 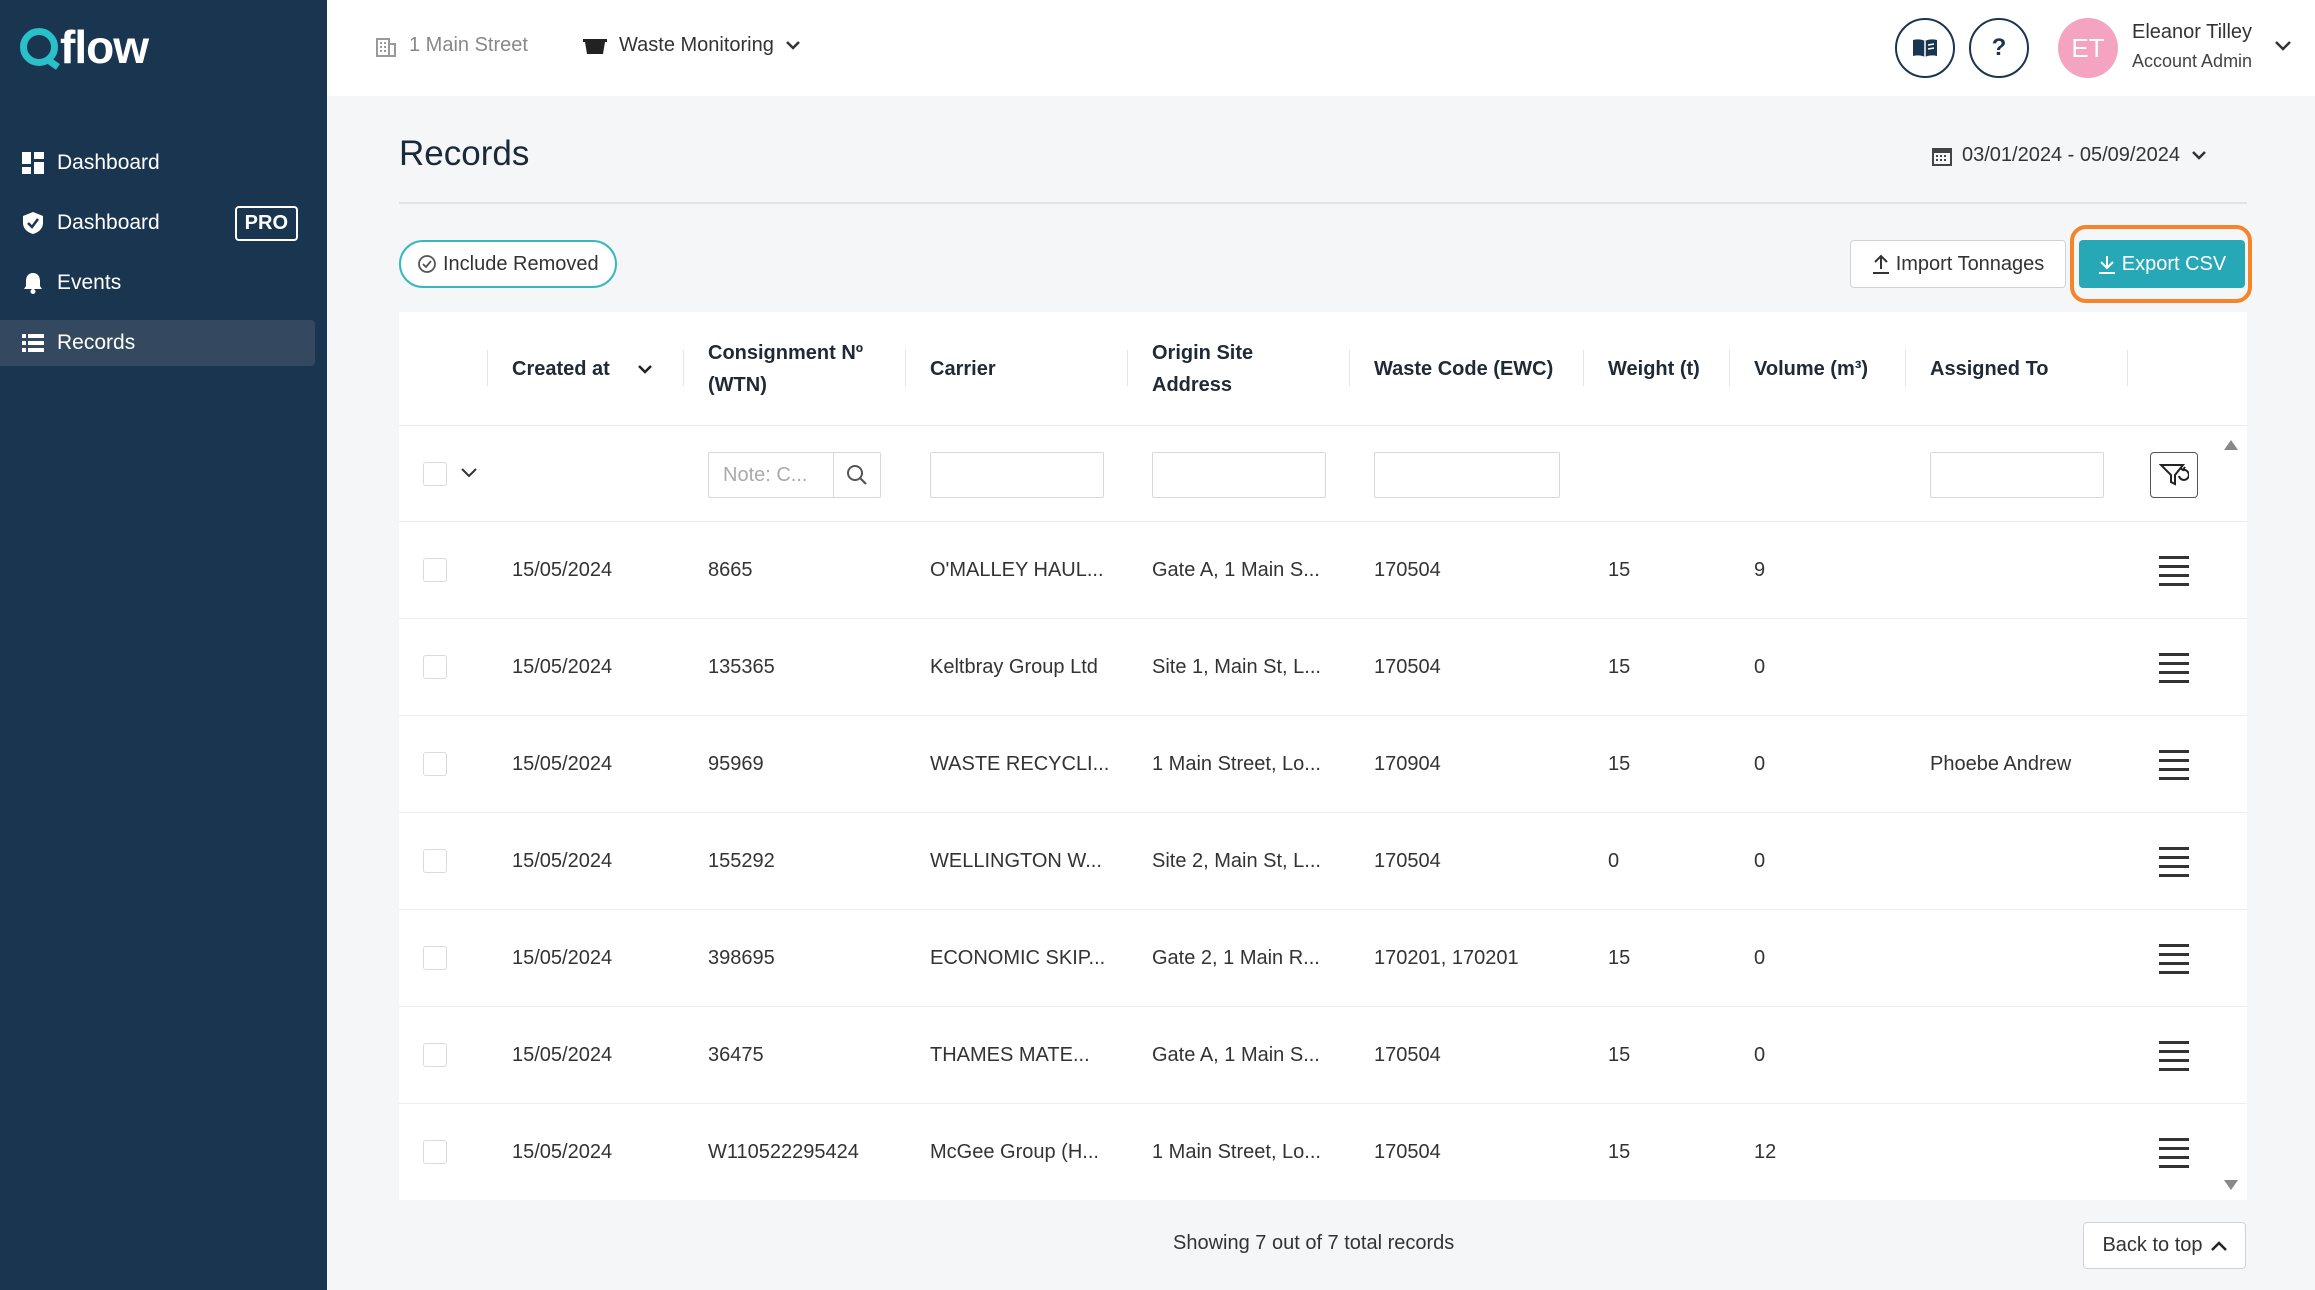 I want to click on scroll-up-arrow-icon, so click(x=2231, y=445).